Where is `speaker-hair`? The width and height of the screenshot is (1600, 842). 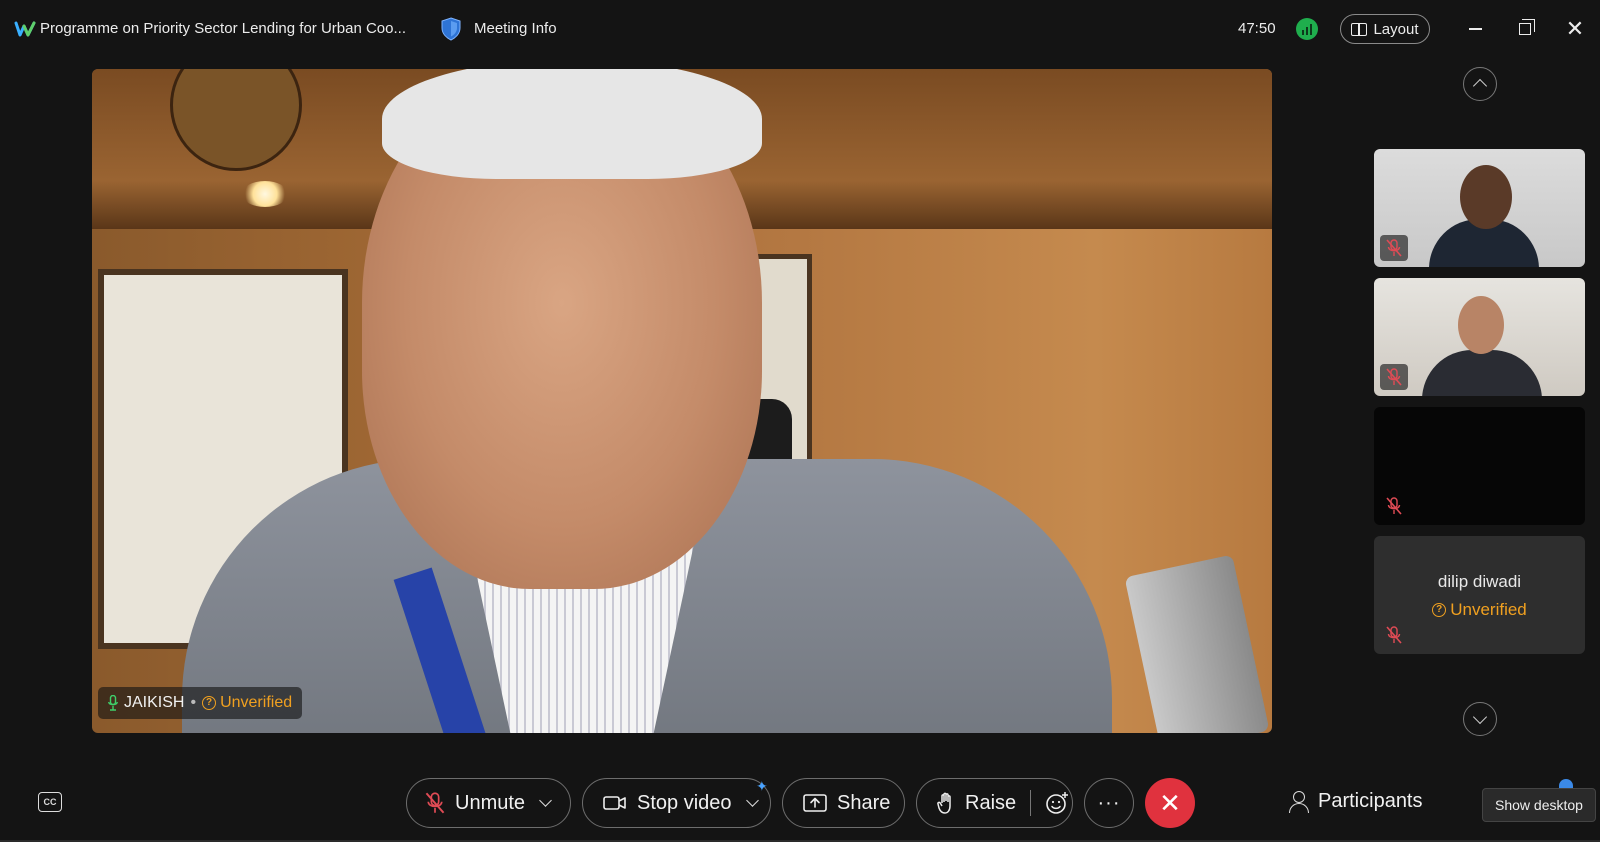
speaker-hair is located at coordinates (572, 124).